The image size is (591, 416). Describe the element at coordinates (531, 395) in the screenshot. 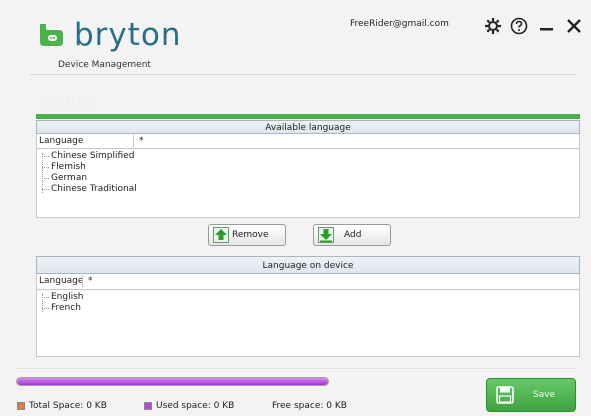

I see `save-button: Save` at that location.